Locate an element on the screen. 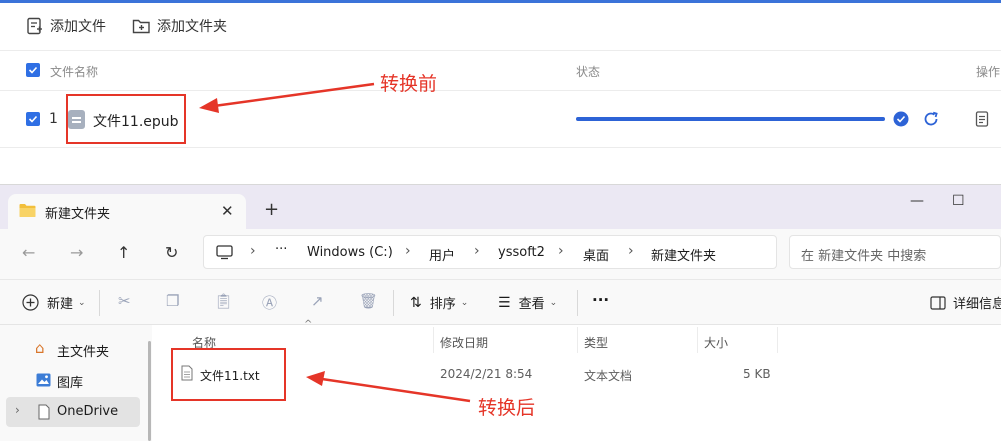 The image size is (1001, 441). annotation-after-label: 转换后 is located at coordinates (507, 408).